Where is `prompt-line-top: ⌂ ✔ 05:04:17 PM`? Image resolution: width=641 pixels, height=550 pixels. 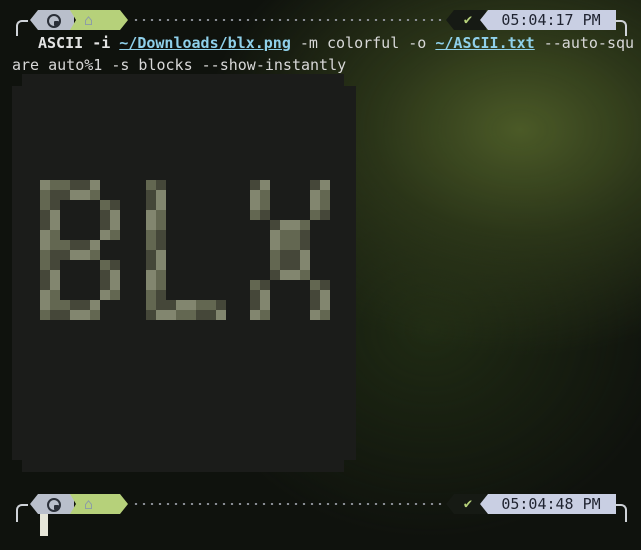 prompt-line-top: ⌂ ✔ 05:04:17 PM is located at coordinates (320, 22).